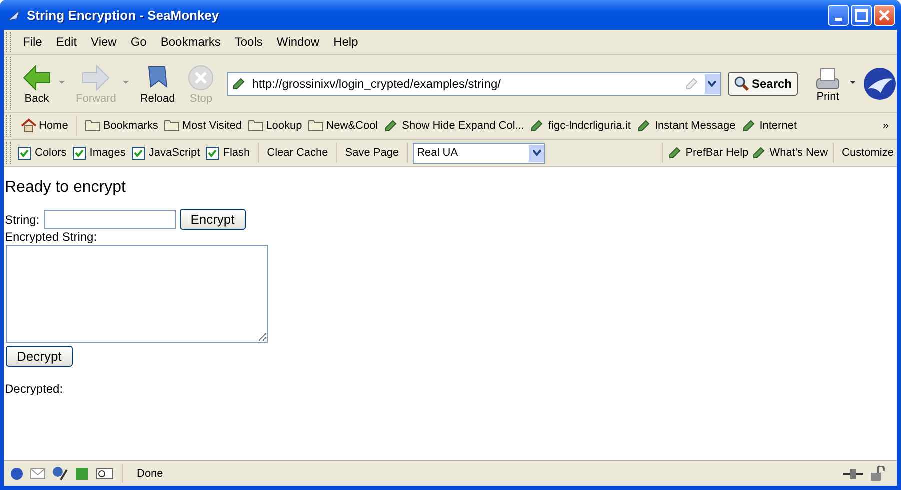 The height and width of the screenshot is (490, 901). What do you see at coordinates (248, 42) in the screenshot?
I see `menu-item: Tools` at bounding box center [248, 42].